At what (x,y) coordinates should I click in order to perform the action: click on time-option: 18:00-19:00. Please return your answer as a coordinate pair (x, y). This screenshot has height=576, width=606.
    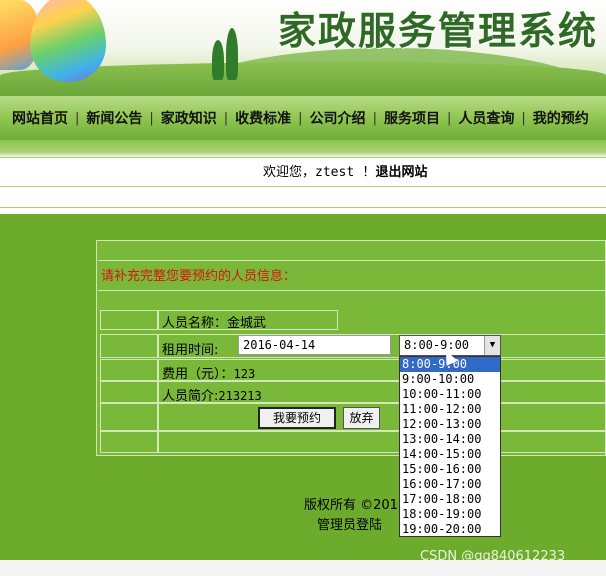
    Looking at the image, I should click on (450, 514).